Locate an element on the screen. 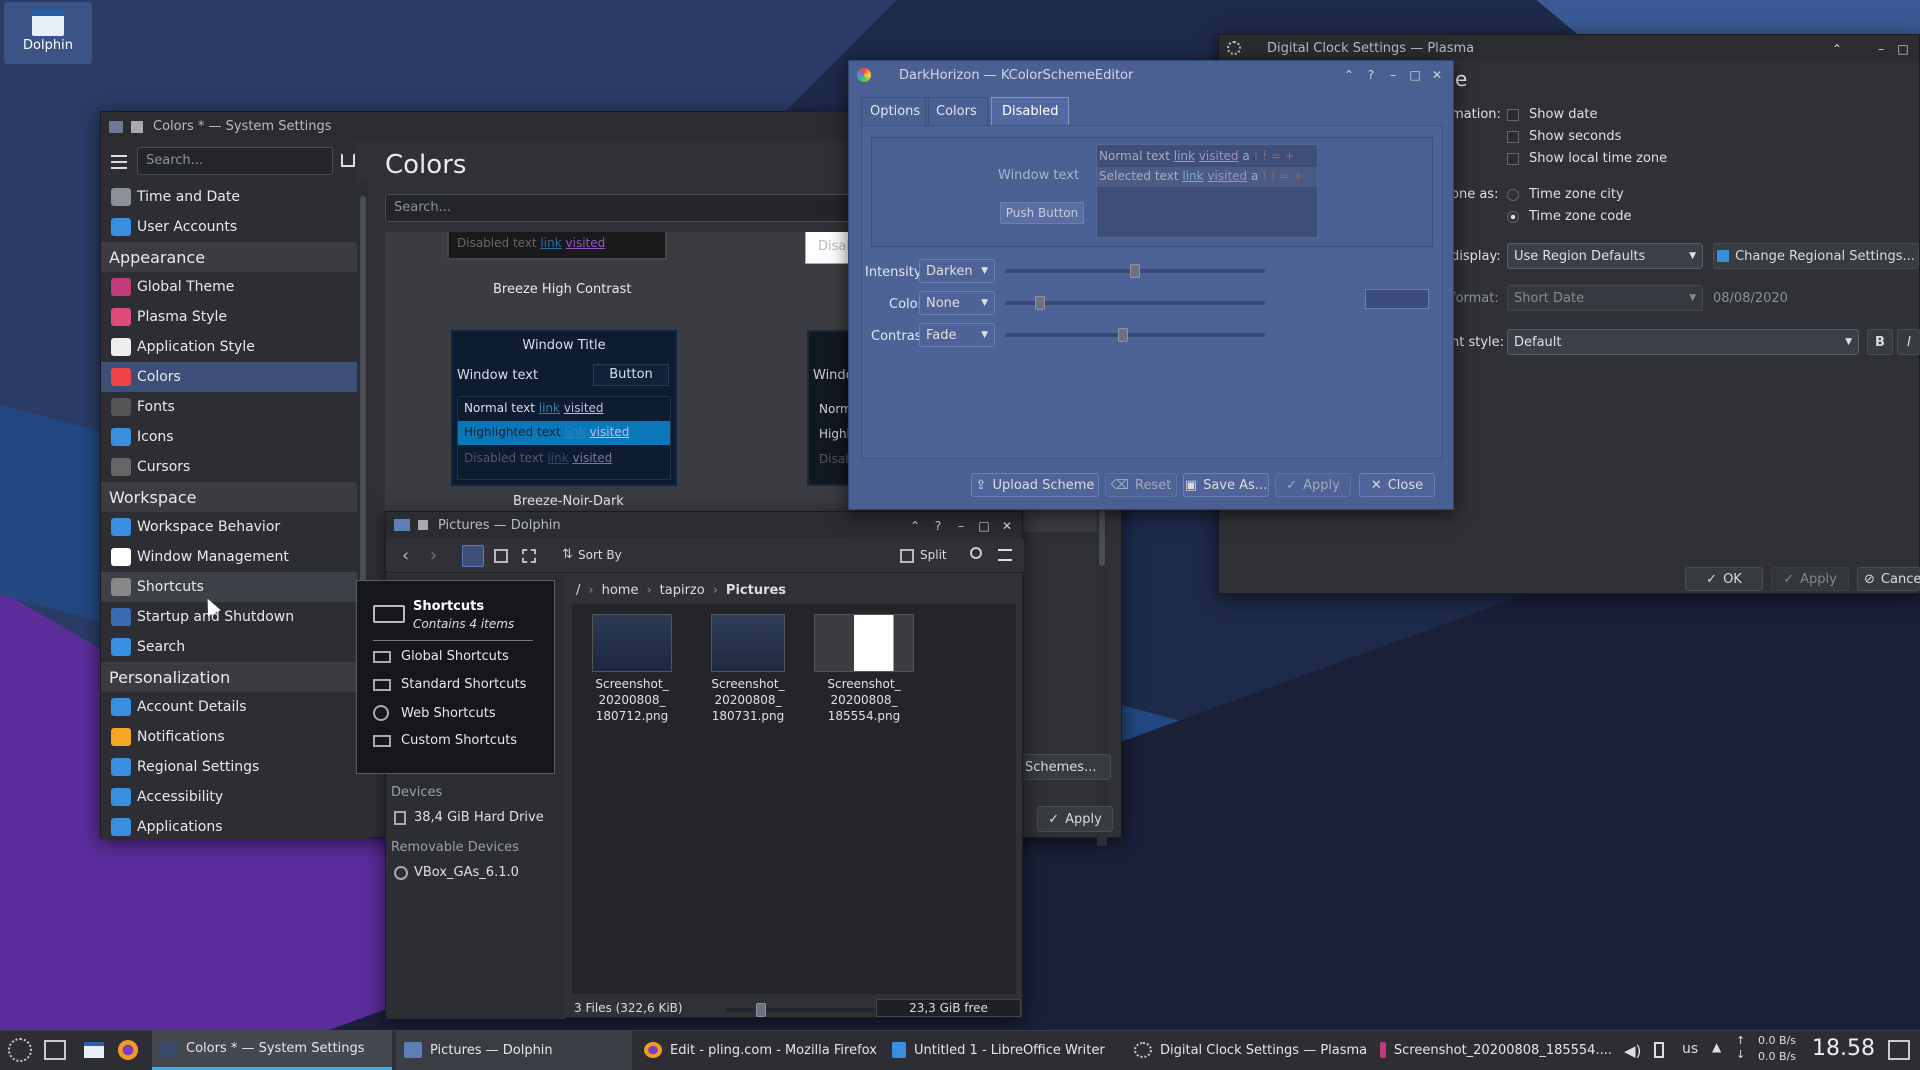  sidebar-item-cursors: Cursors is located at coordinates (229, 467).